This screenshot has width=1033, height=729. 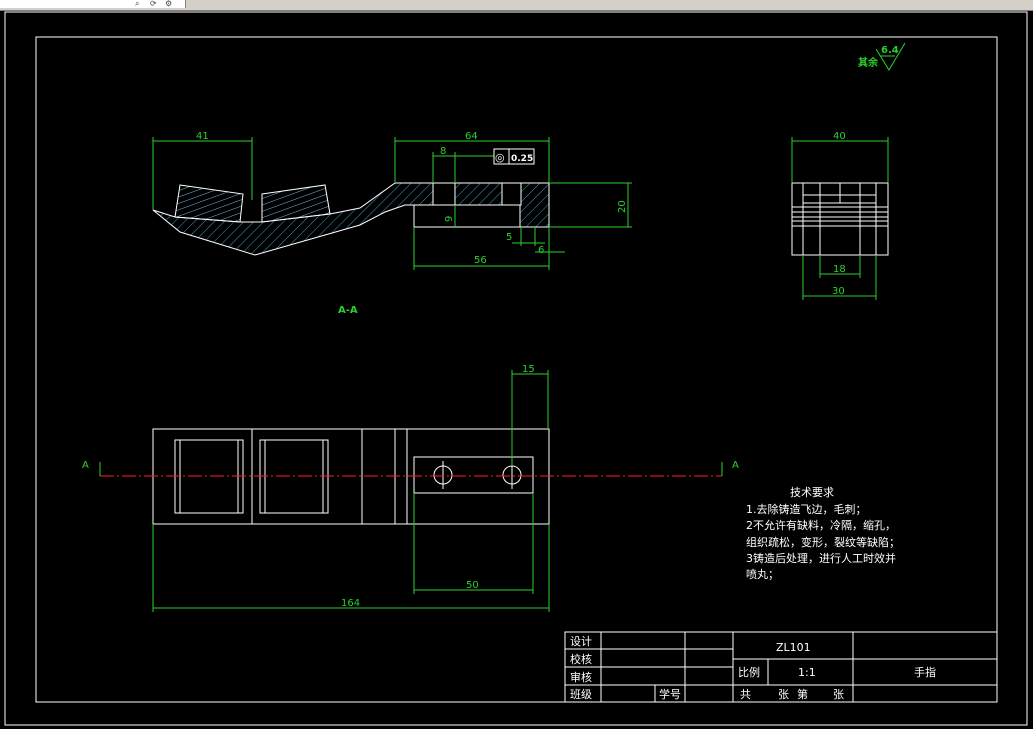 What do you see at coordinates (581, 677) in the screenshot?
I see `tb-review: 审核` at bounding box center [581, 677].